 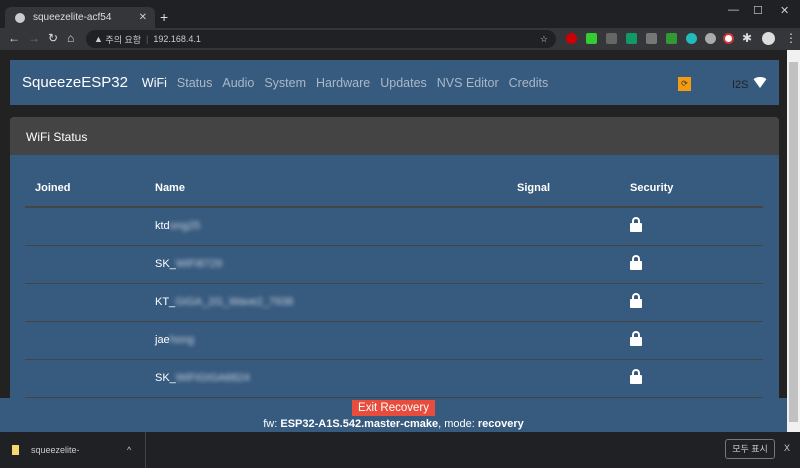 I want to click on wifi-row: ktdong25, so click(x=394, y=226).